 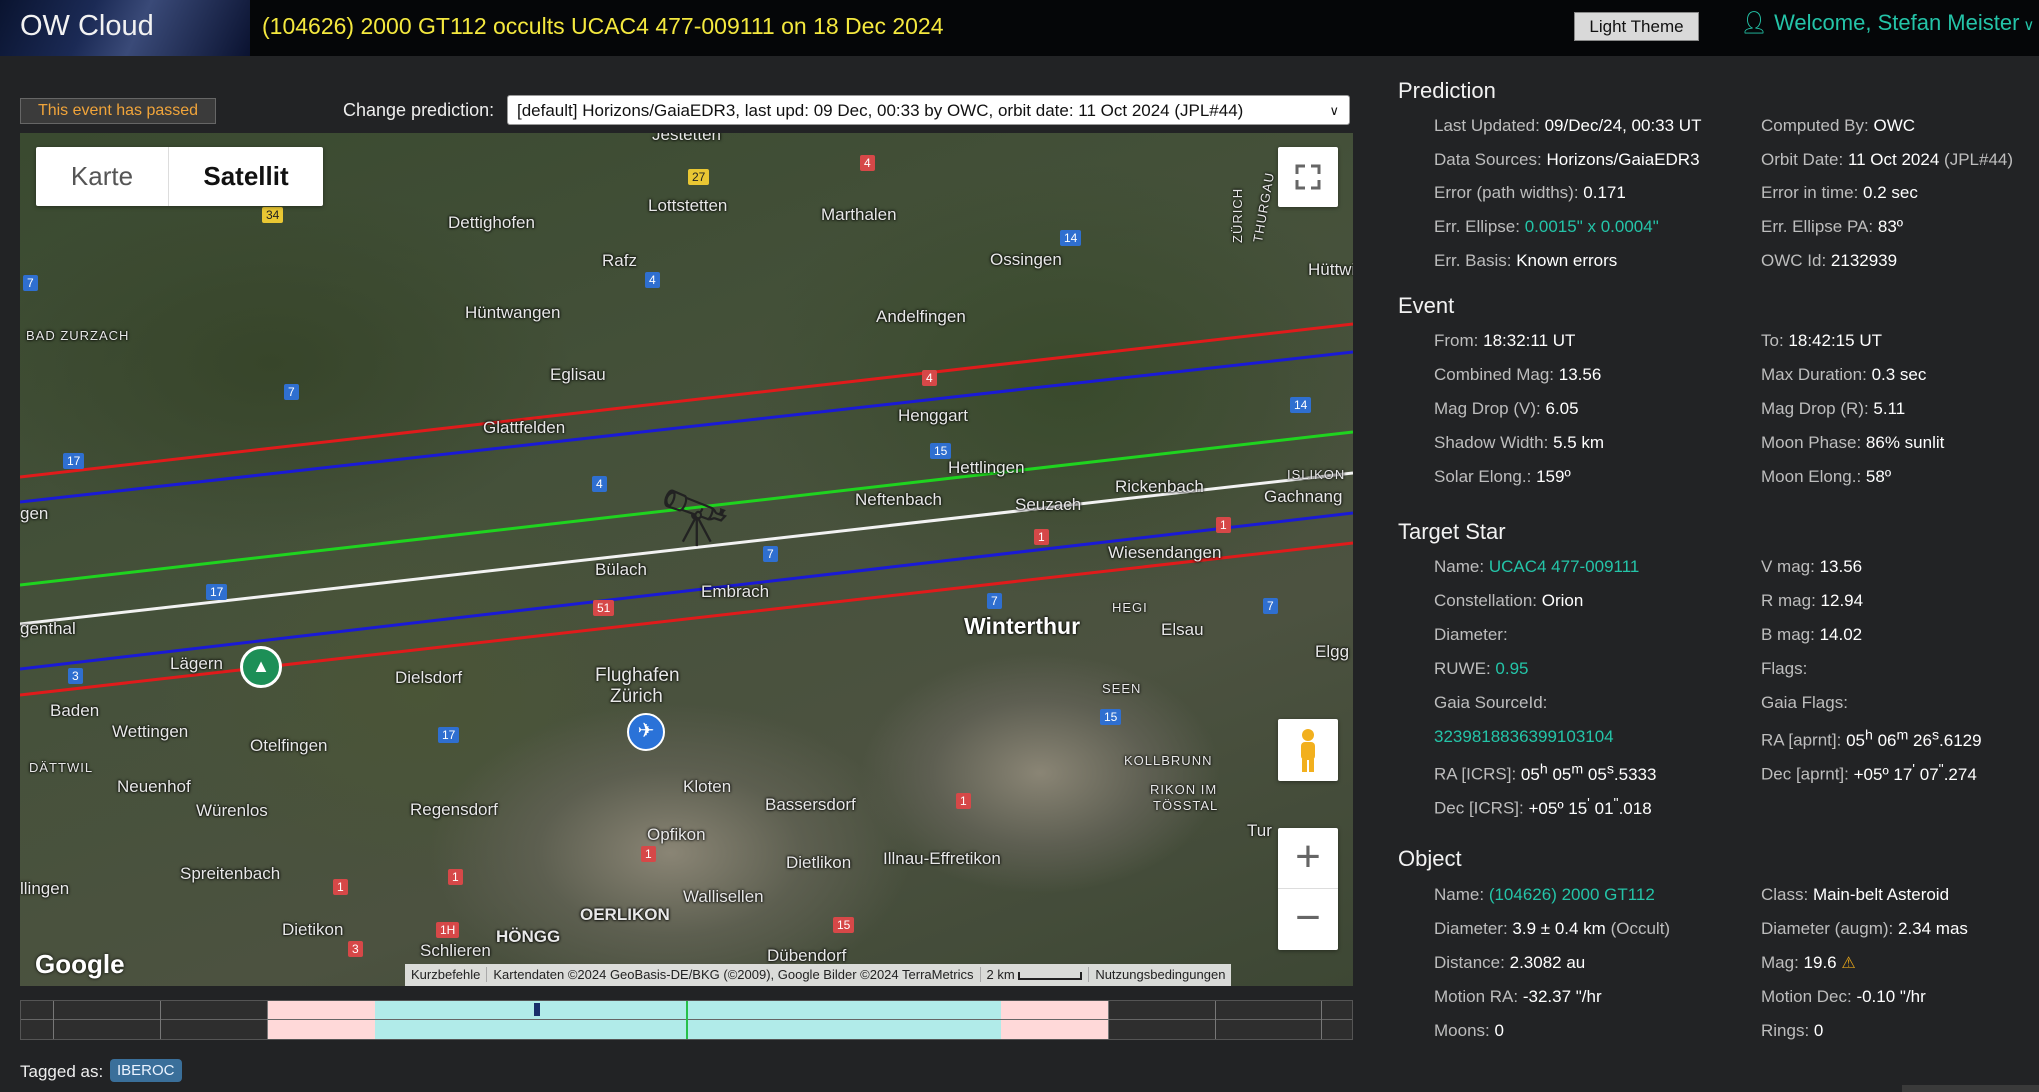 I want to click on object-name: Name: (104626) 2000 GT112, so click(x=1544, y=894).